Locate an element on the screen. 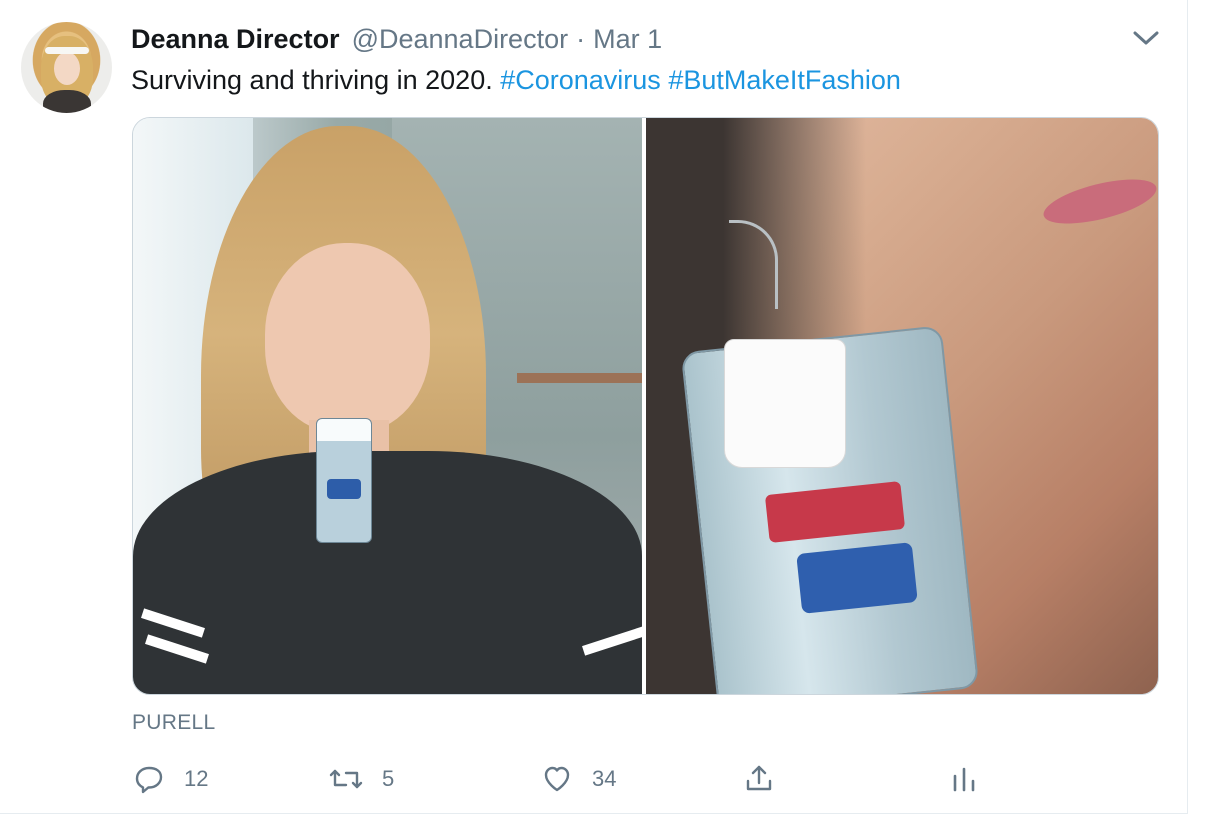  reply-count: 12 is located at coordinates (196, 778).